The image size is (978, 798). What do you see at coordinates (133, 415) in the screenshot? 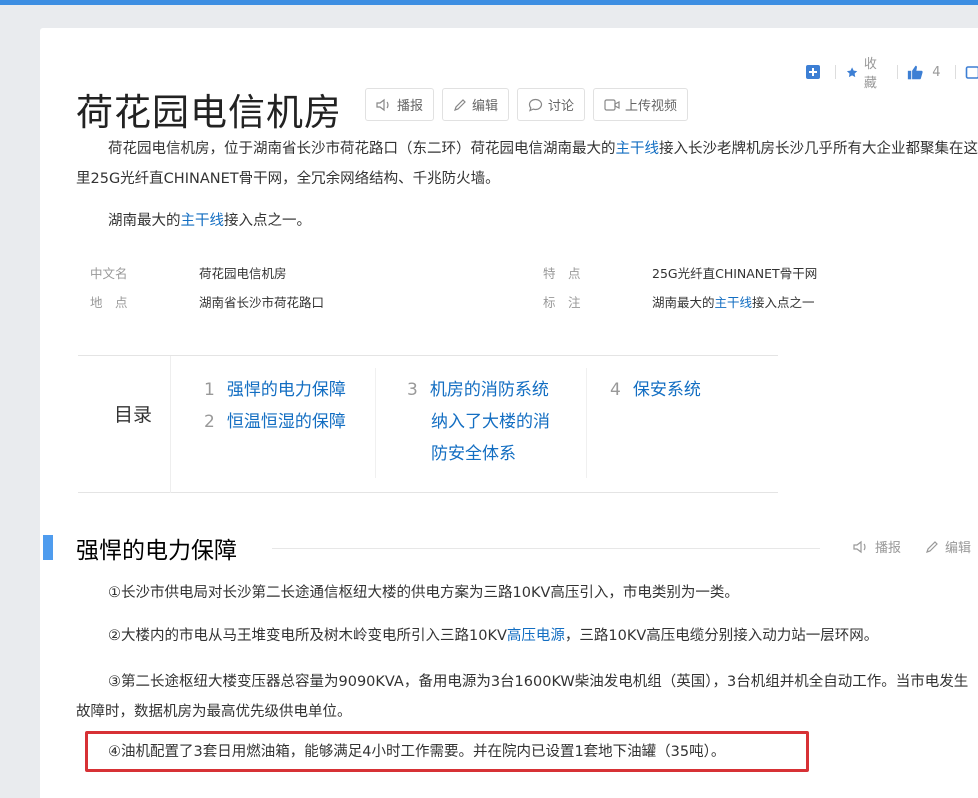
I see `toc-label: 目录` at bounding box center [133, 415].